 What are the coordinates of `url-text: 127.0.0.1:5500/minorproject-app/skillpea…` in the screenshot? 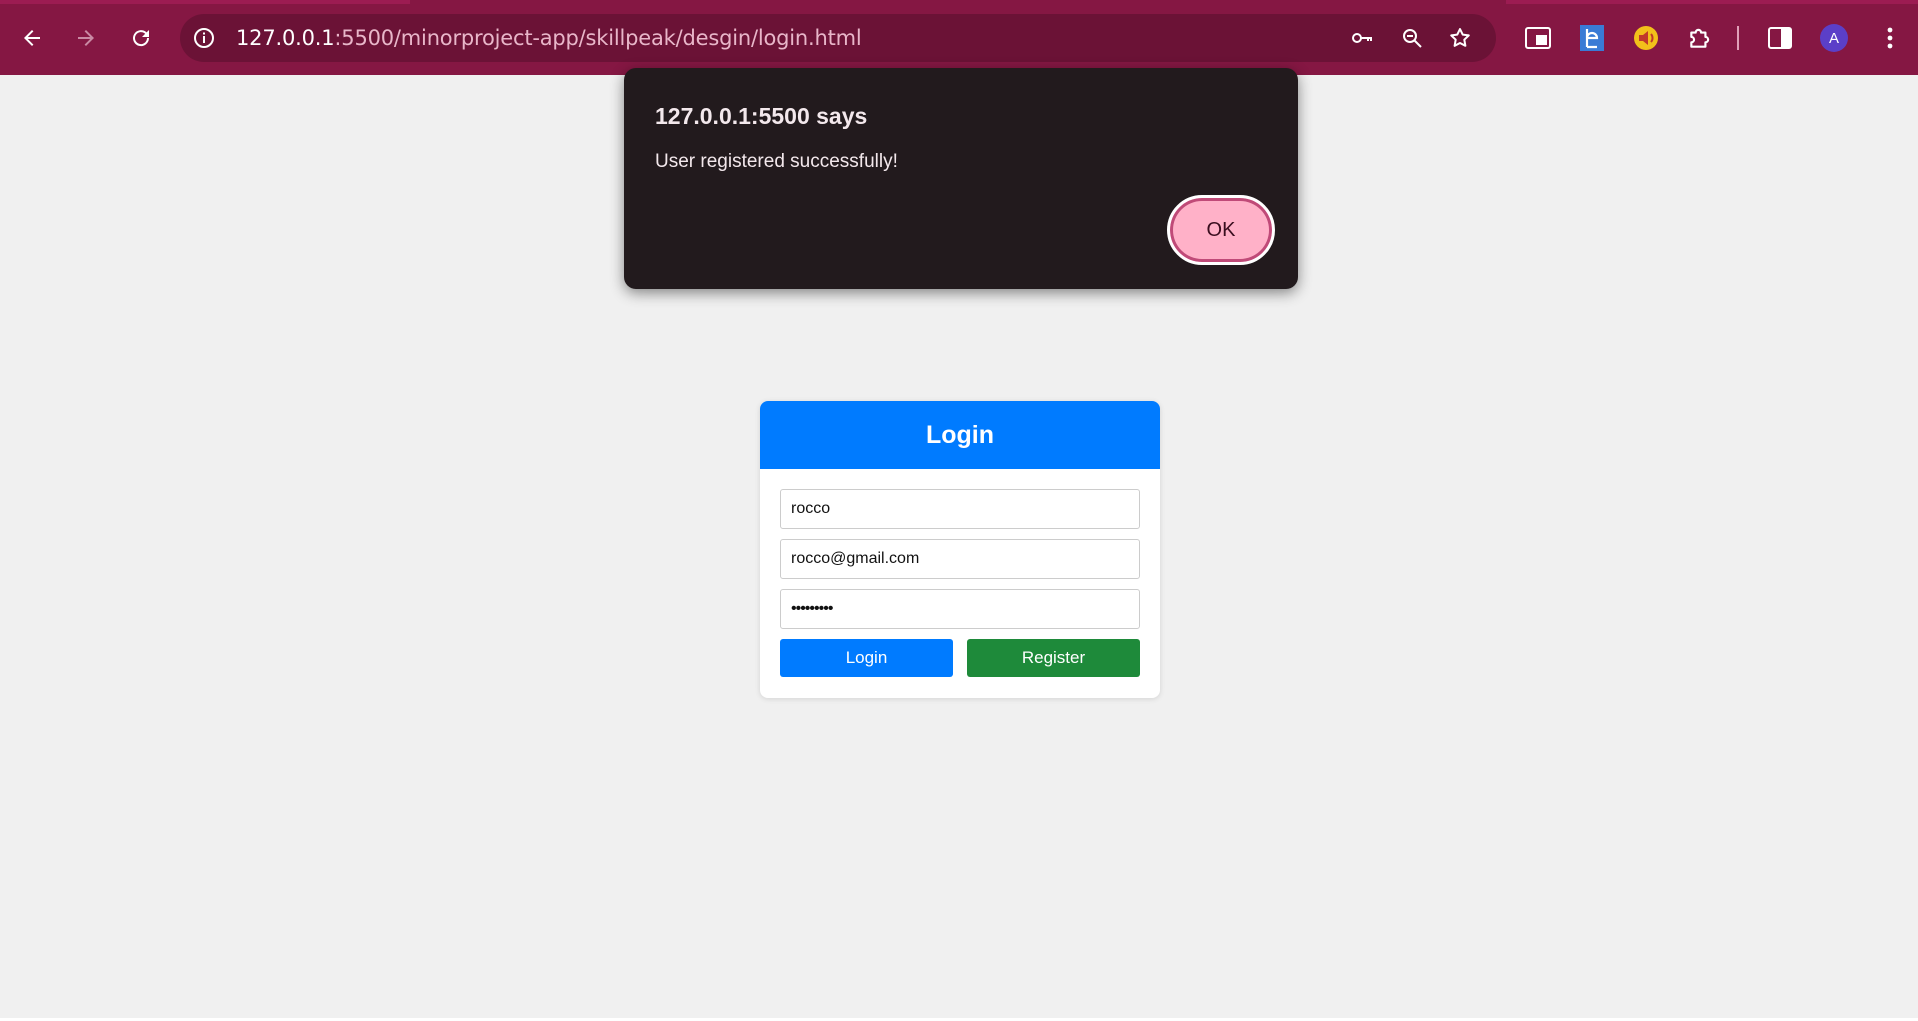 It's located at (549, 38).